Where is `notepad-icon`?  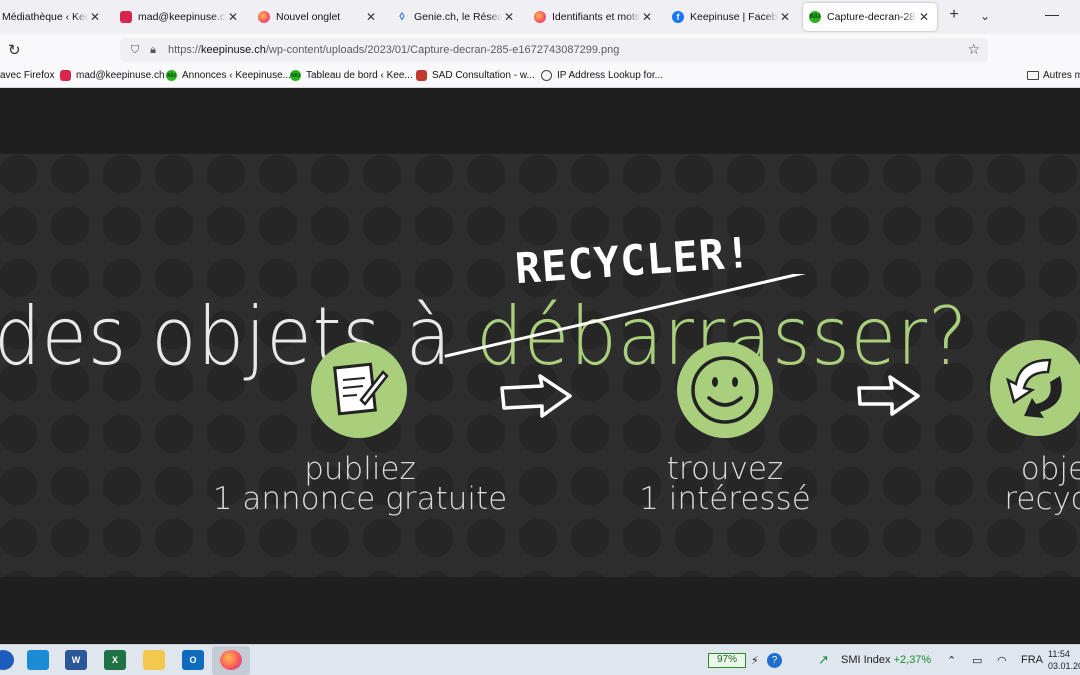 notepad-icon is located at coordinates (359, 390).